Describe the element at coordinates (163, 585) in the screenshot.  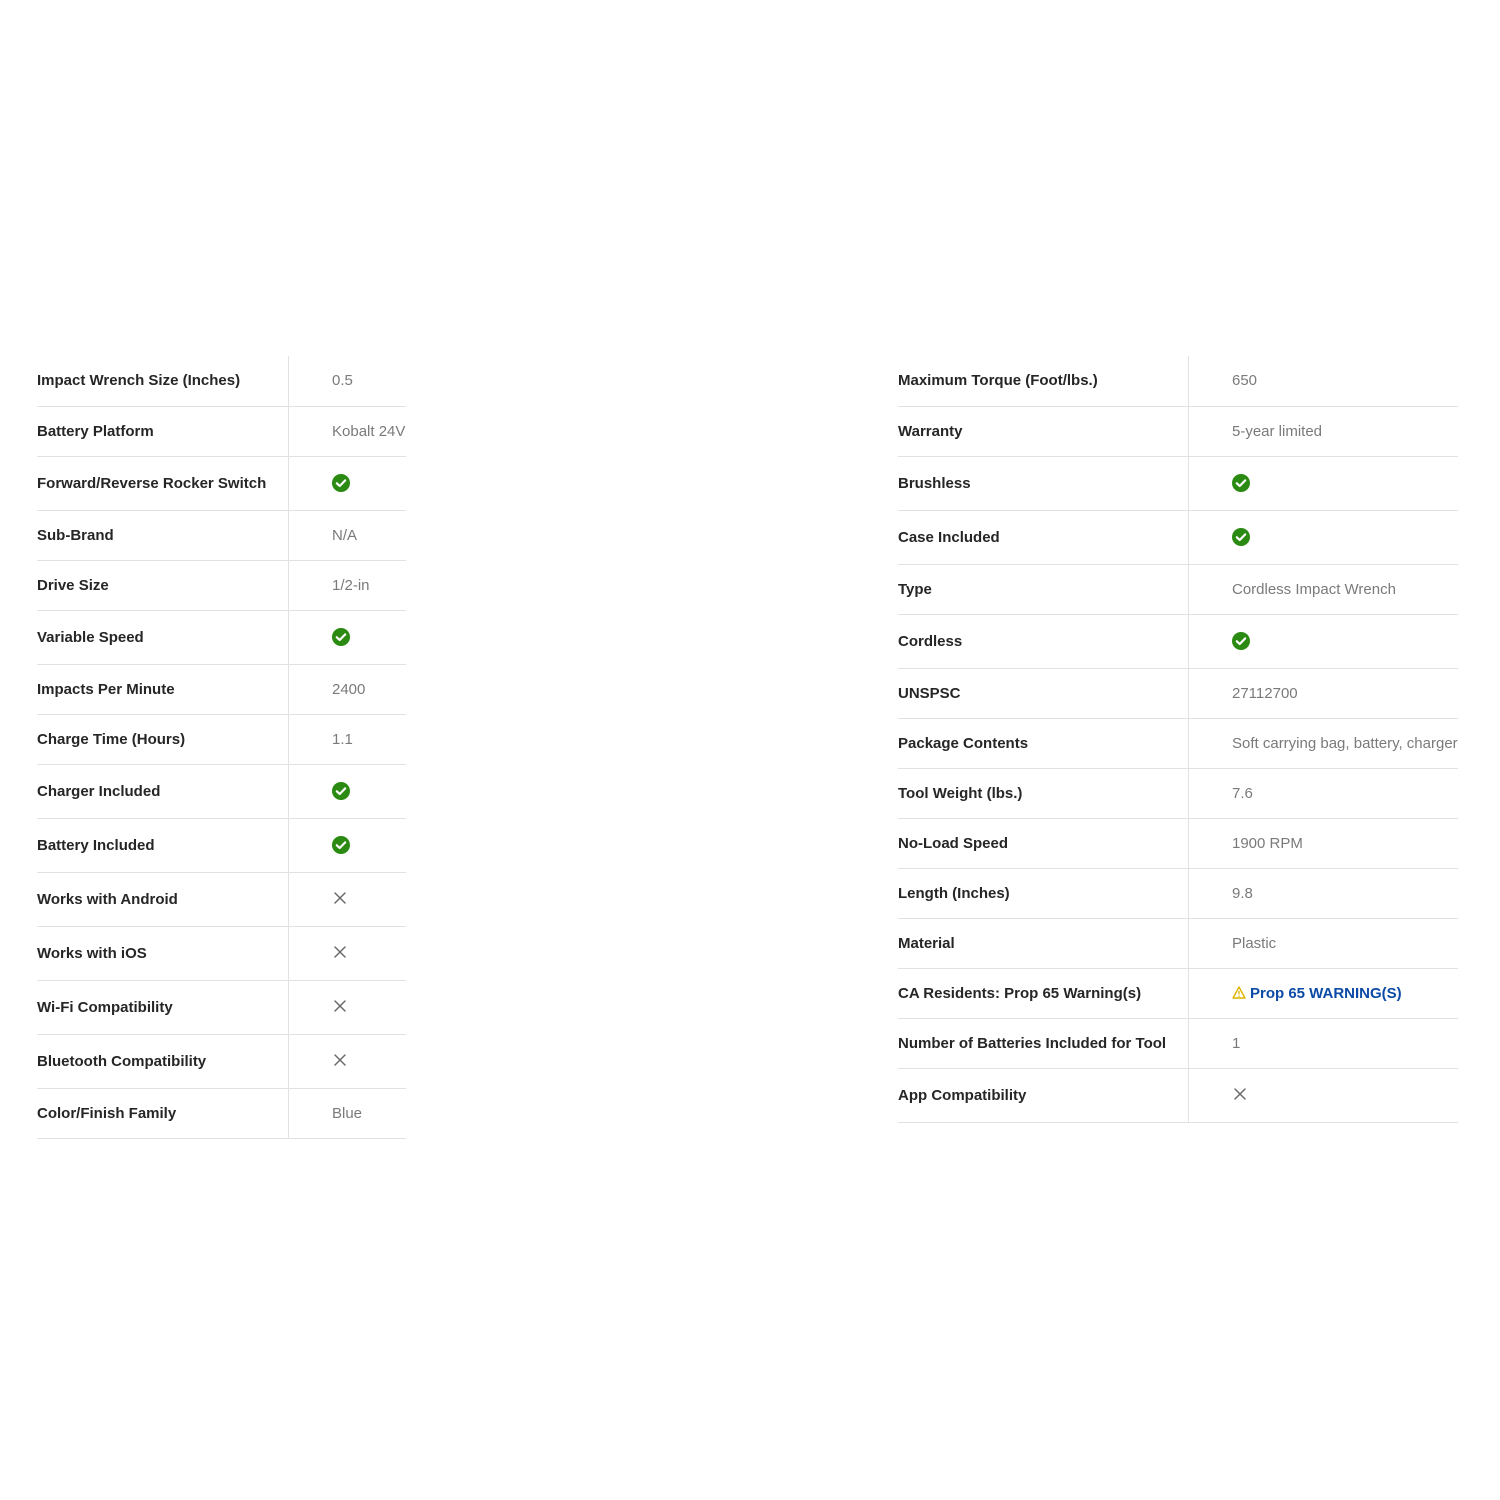
I see `spec-label: Drive Size` at that location.